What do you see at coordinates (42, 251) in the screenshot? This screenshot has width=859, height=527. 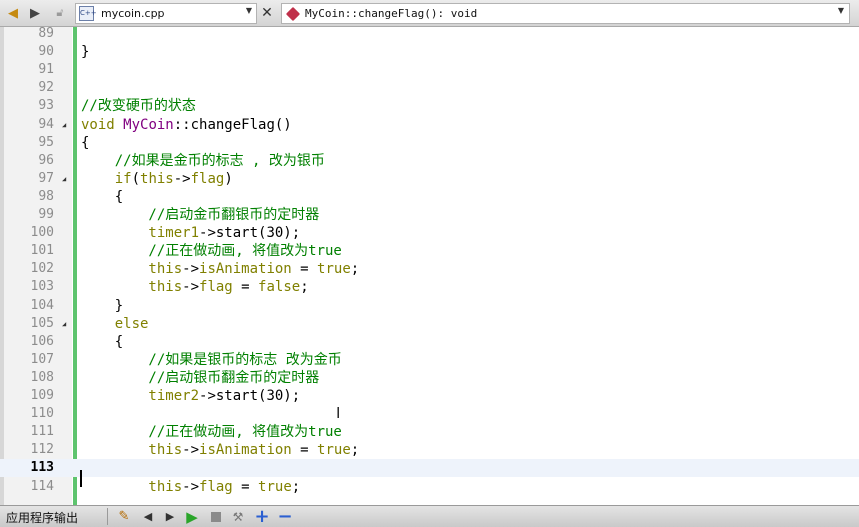 I see `line-number: 101` at bounding box center [42, 251].